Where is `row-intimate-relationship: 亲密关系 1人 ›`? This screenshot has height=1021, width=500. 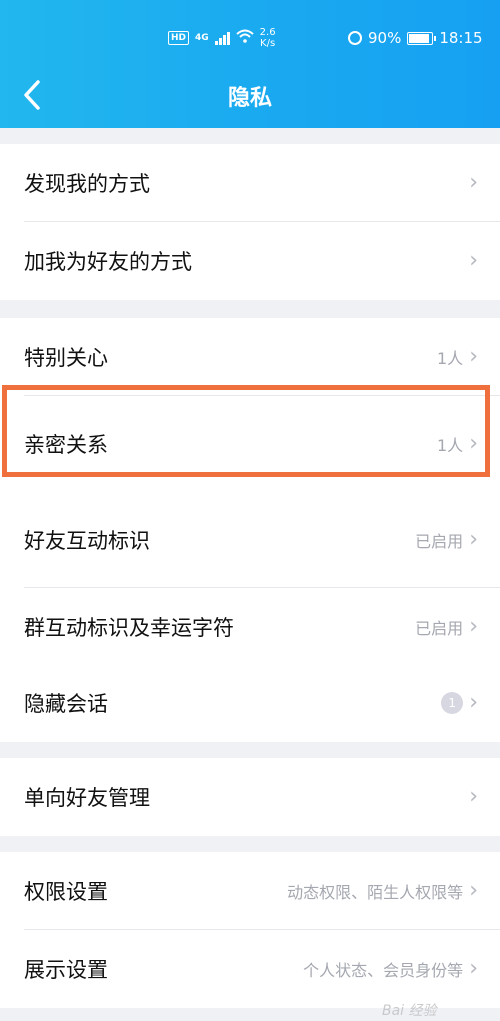
row-intimate-relationship: 亲密关系 1人 › is located at coordinates (250, 444).